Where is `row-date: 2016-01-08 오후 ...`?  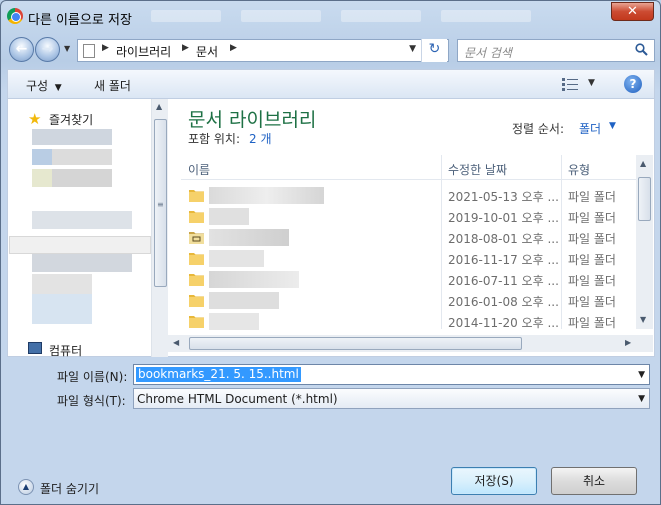
row-date: 2016-01-08 오후 ... is located at coordinates (503, 302).